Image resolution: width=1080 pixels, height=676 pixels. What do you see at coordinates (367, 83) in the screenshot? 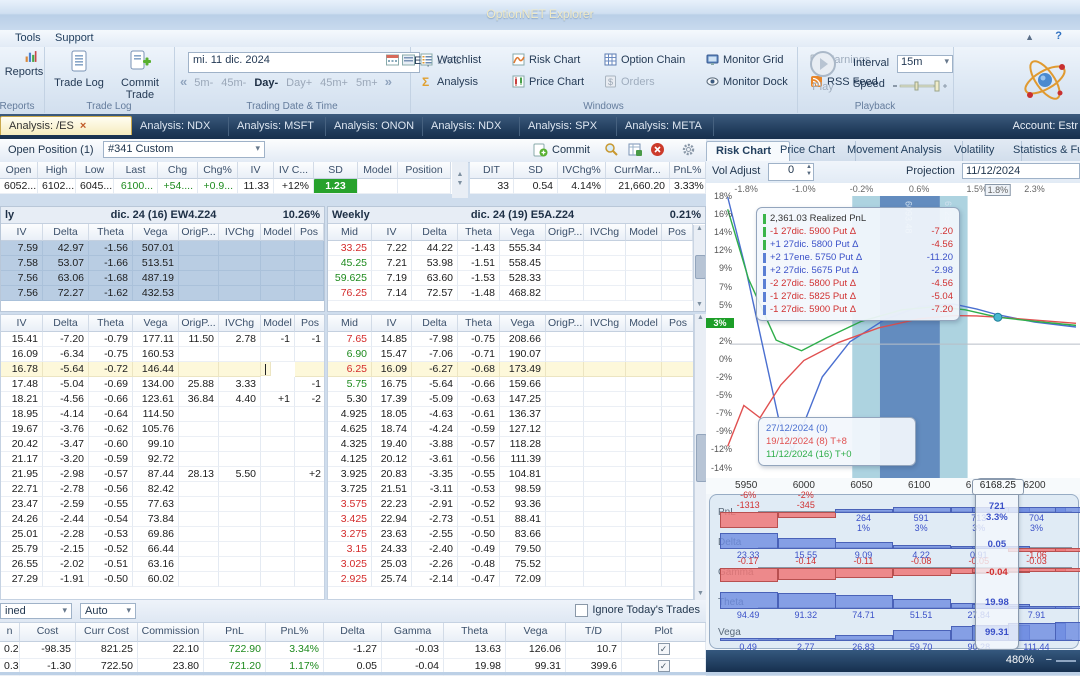
I see `nav-5m+: 5m+` at bounding box center [367, 83].